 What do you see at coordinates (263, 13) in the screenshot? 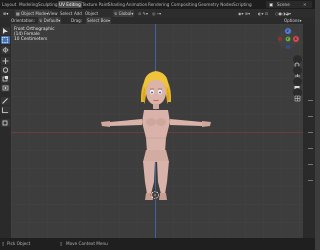
I see `overlay-icon: ◐▾ ⊡` at bounding box center [263, 13].